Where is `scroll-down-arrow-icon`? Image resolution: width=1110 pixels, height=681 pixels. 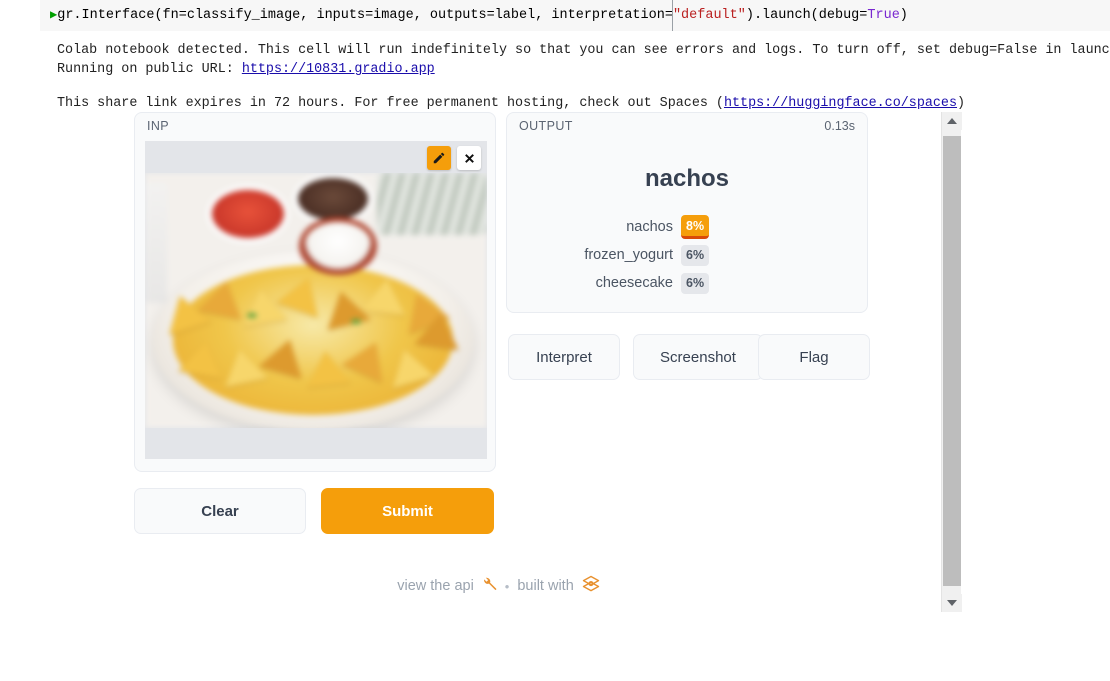
scroll-down-arrow-icon is located at coordinates (952, 603).